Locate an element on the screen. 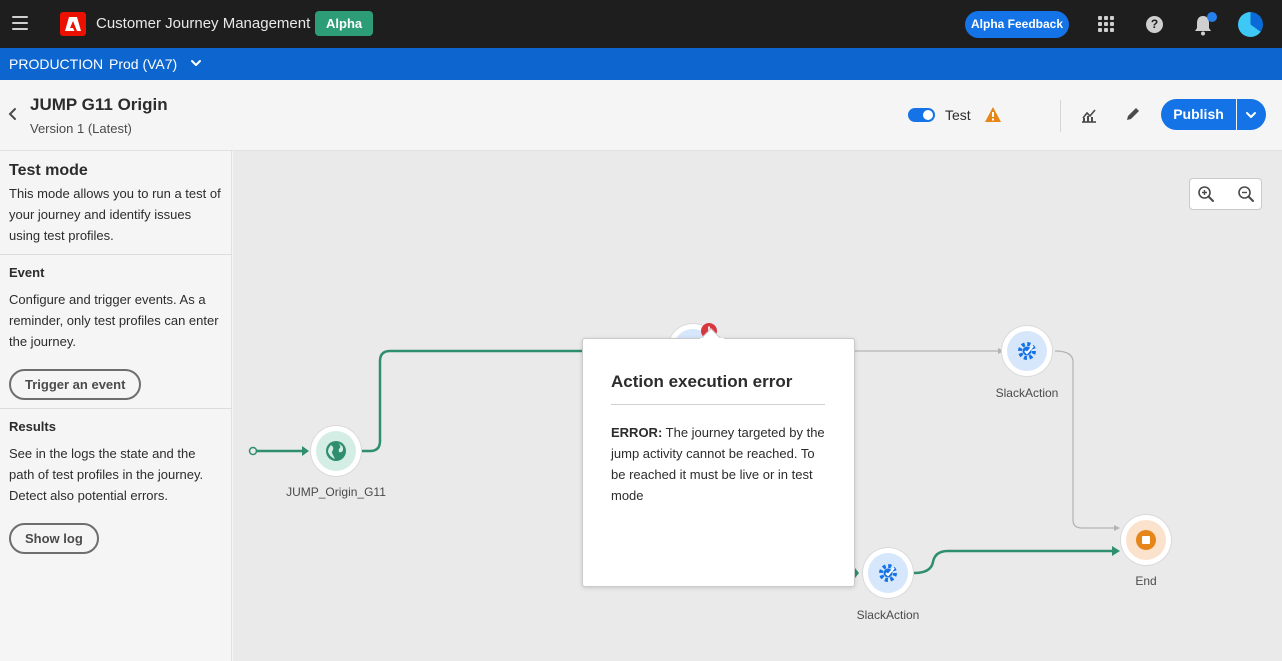 Image resolution: width=1282 pixels, height=661 pixels. globe-icon is located at coordinates (336, 451).